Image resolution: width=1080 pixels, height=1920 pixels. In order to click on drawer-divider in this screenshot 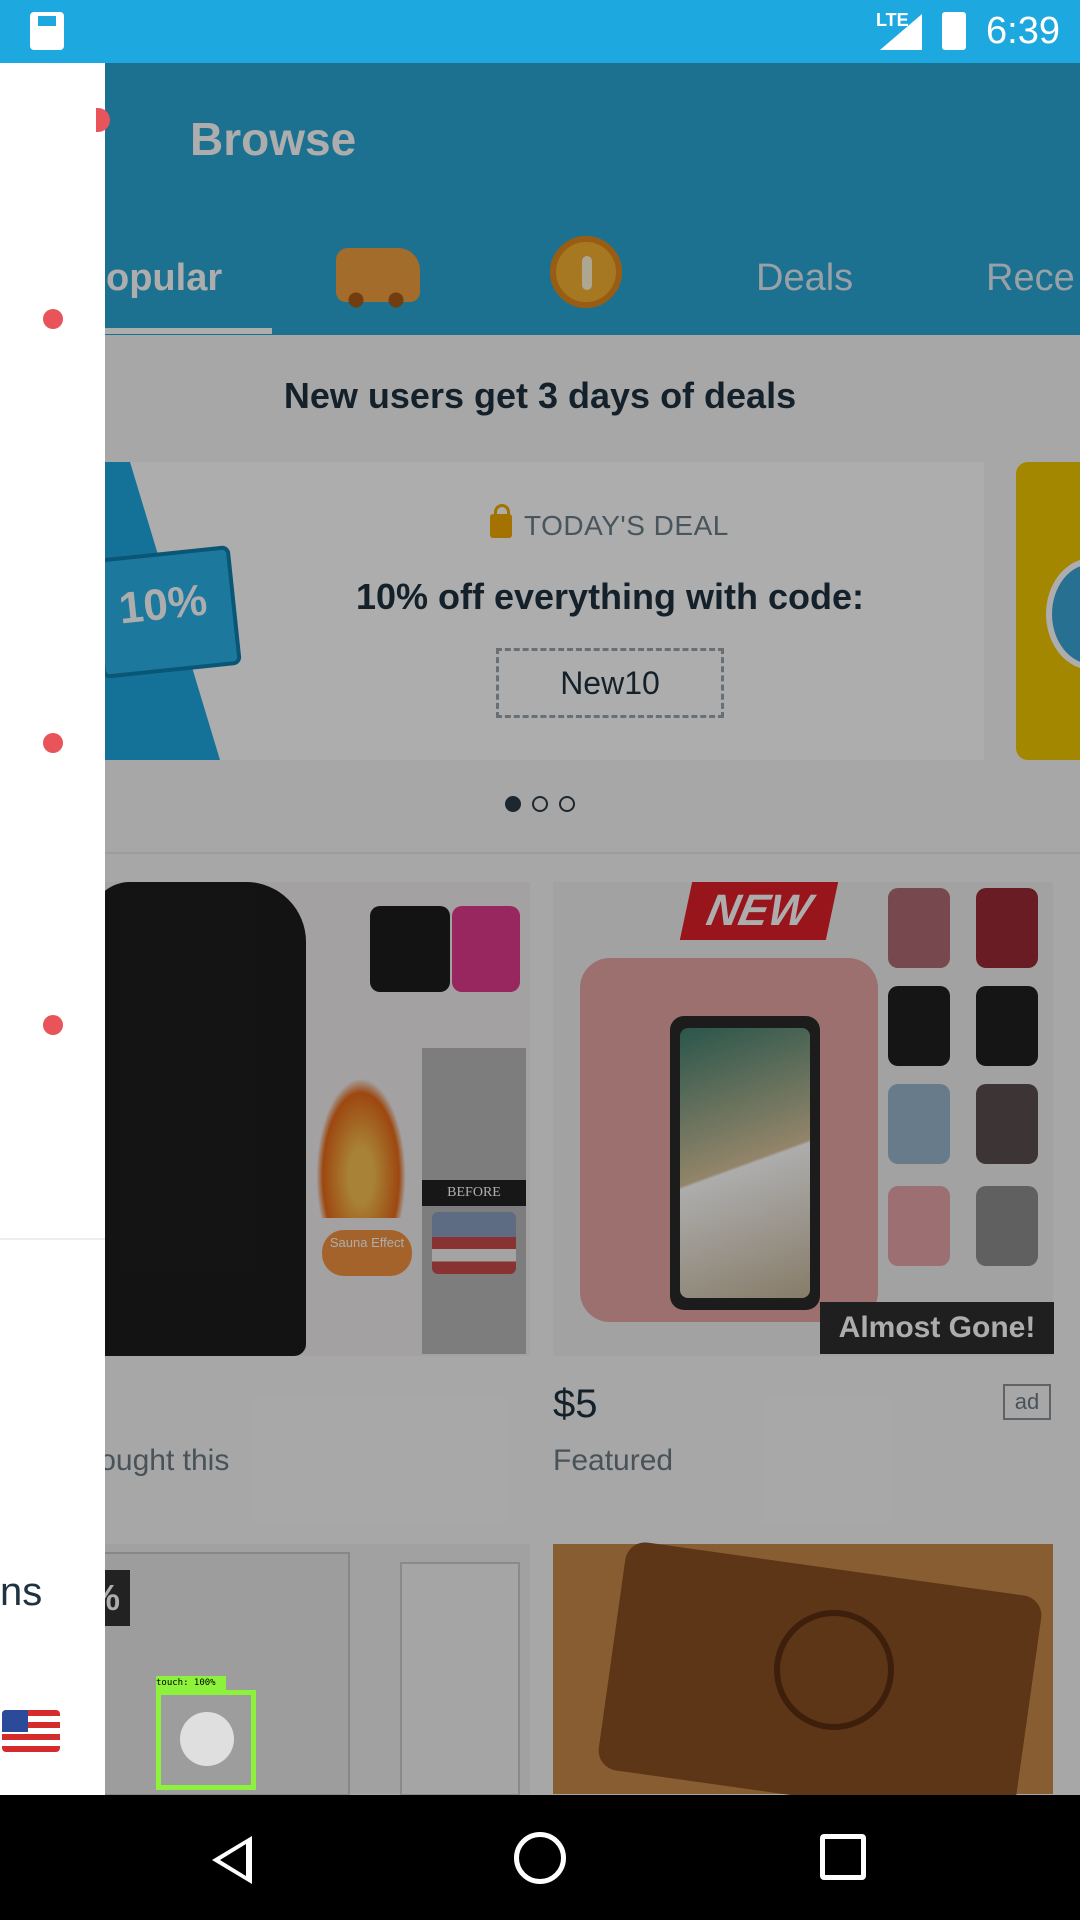, I will do `click(52, 1239)`.